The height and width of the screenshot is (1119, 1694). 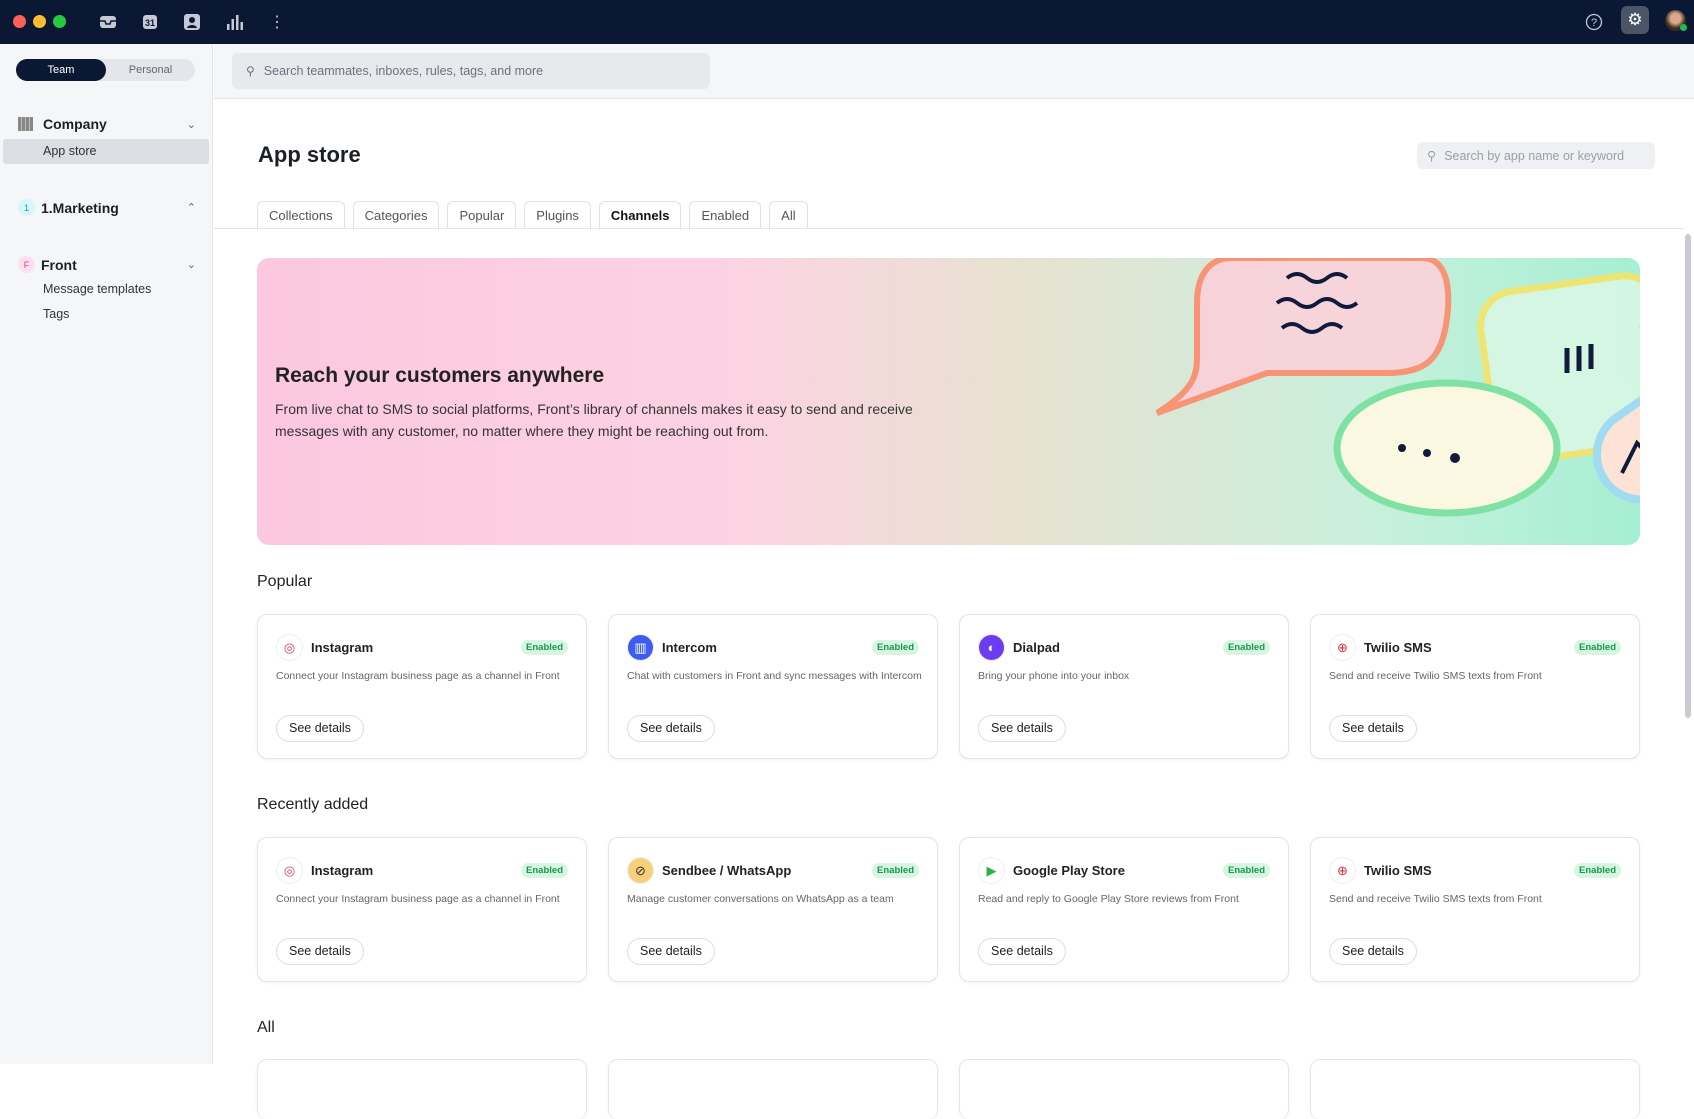 What do you see at coordinates (26, 264) in the screenshot?
I see `group-badge: F` at bounding box center [26, 264].